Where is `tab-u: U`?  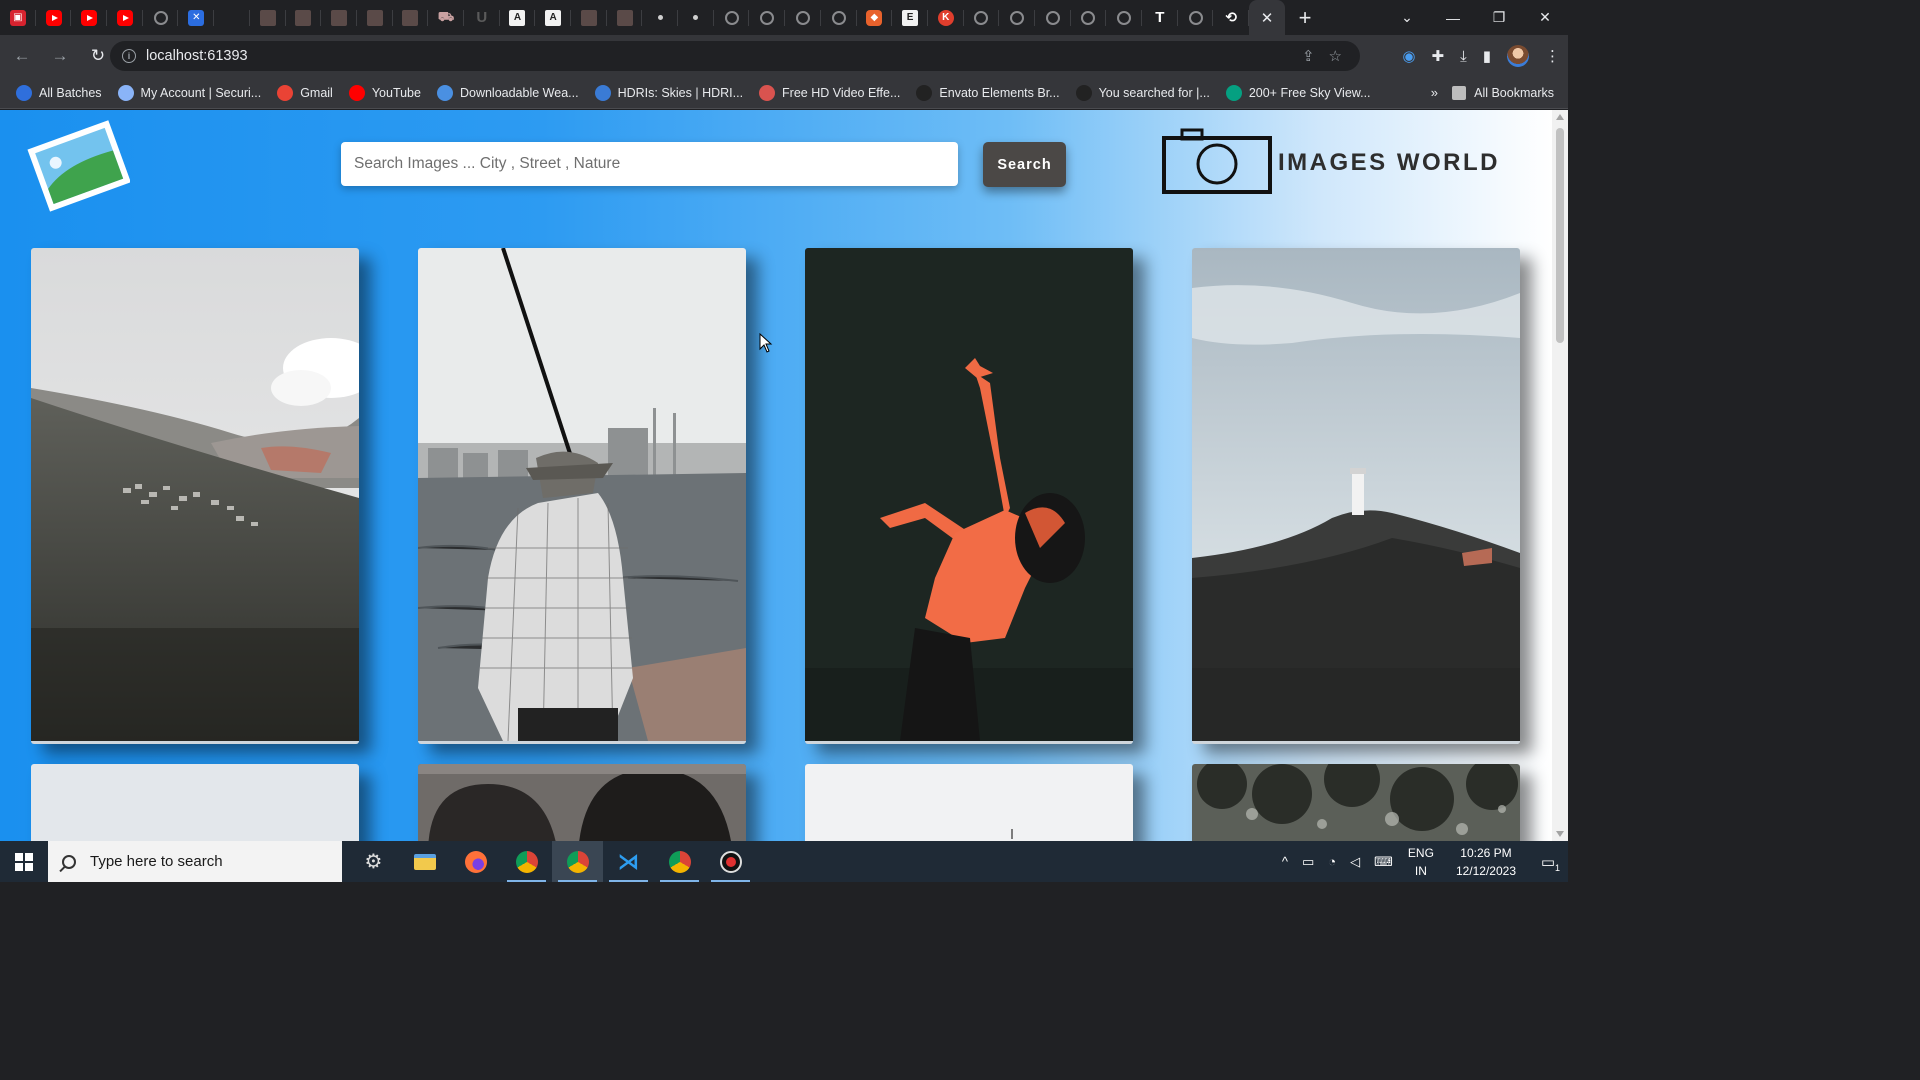 tab-u: U is located at coordinates (482, 17).